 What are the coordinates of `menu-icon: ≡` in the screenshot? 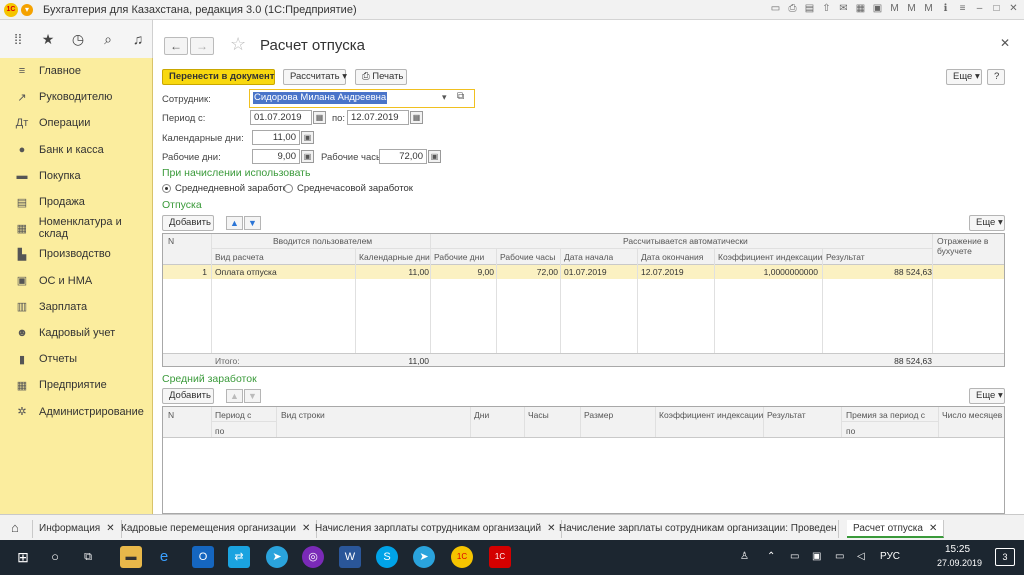 It's located at (962, 9).